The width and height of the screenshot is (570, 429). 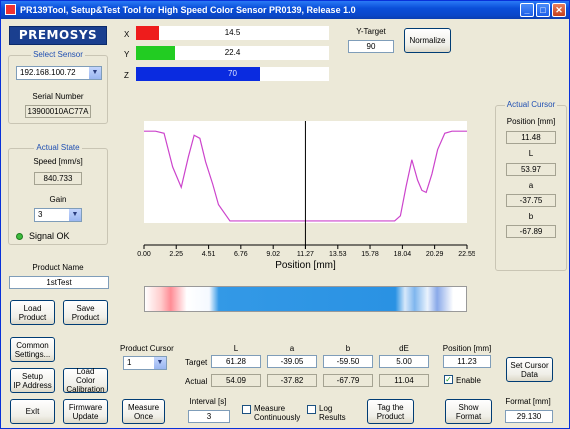 What do you see at coordinates (529, 369) in the screenshot?
I see `set-cursor-data-button: Set Cursor Data` at bounding box center [529, 369].